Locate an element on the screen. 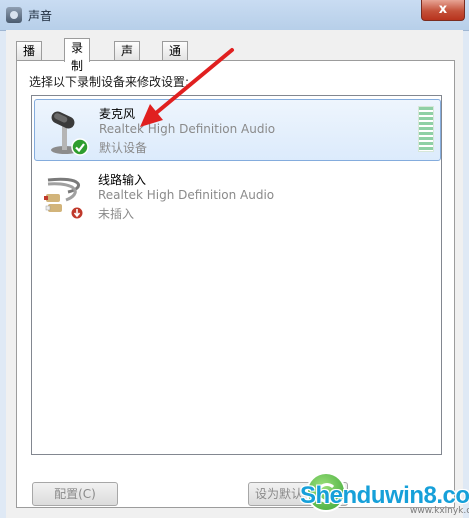 The width and height of the screenshot is (469, 518). tab-communications: 通信 is located at coordinates (175, 58).